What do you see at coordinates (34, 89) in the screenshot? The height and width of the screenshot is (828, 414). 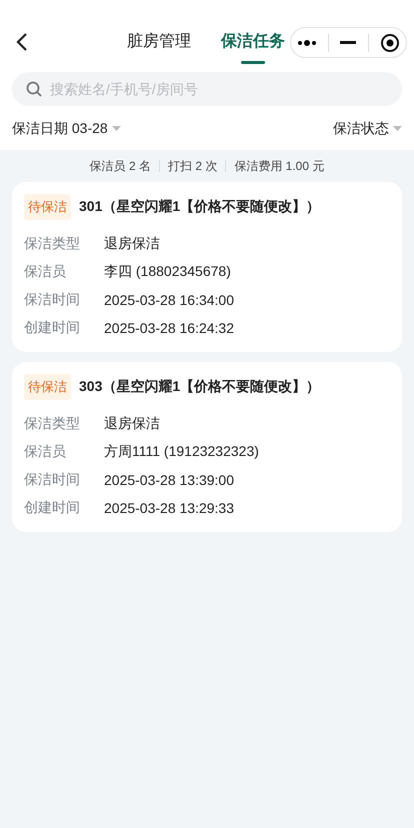 I see `search-icon` at bounding box center [34, 89].